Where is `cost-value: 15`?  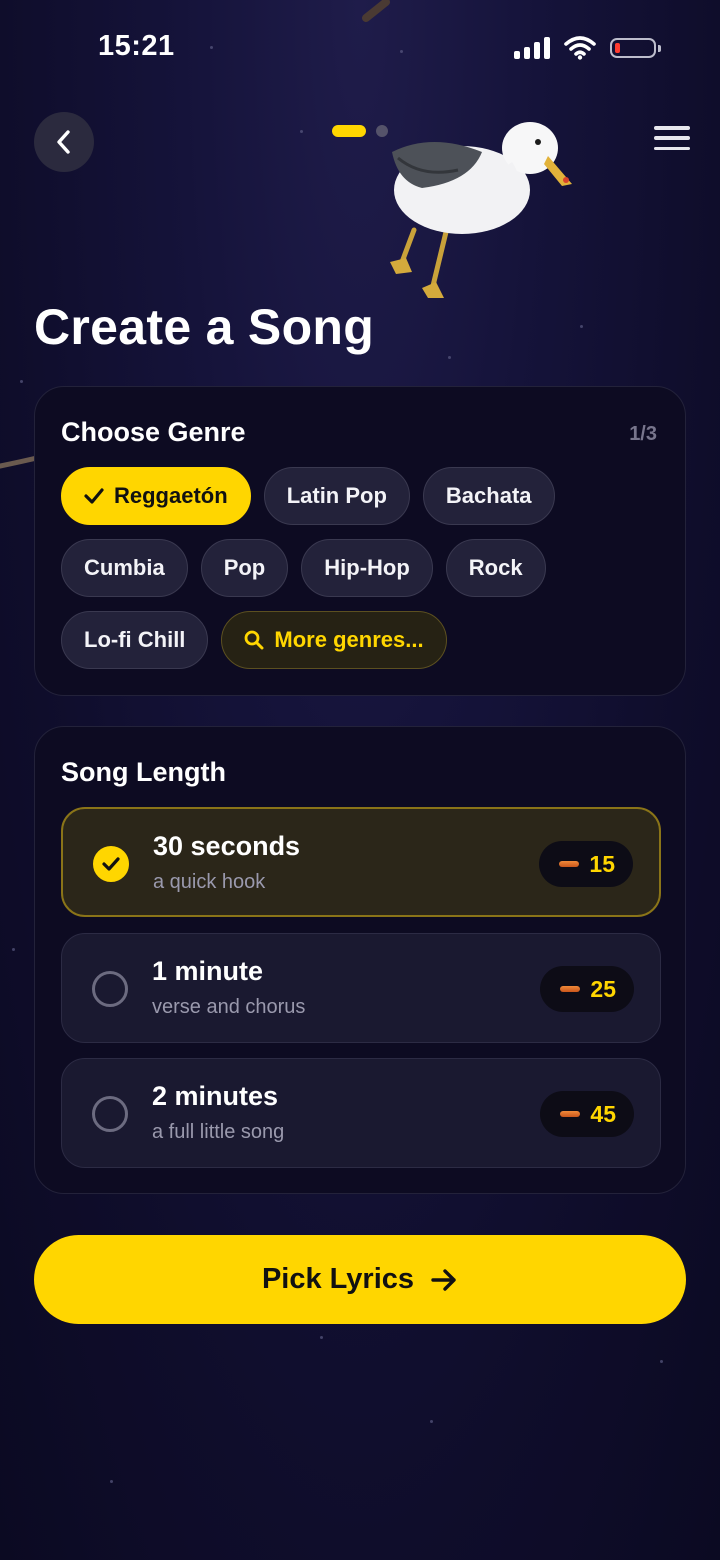
cost-value: 15 is located at coordinates (602, 863).